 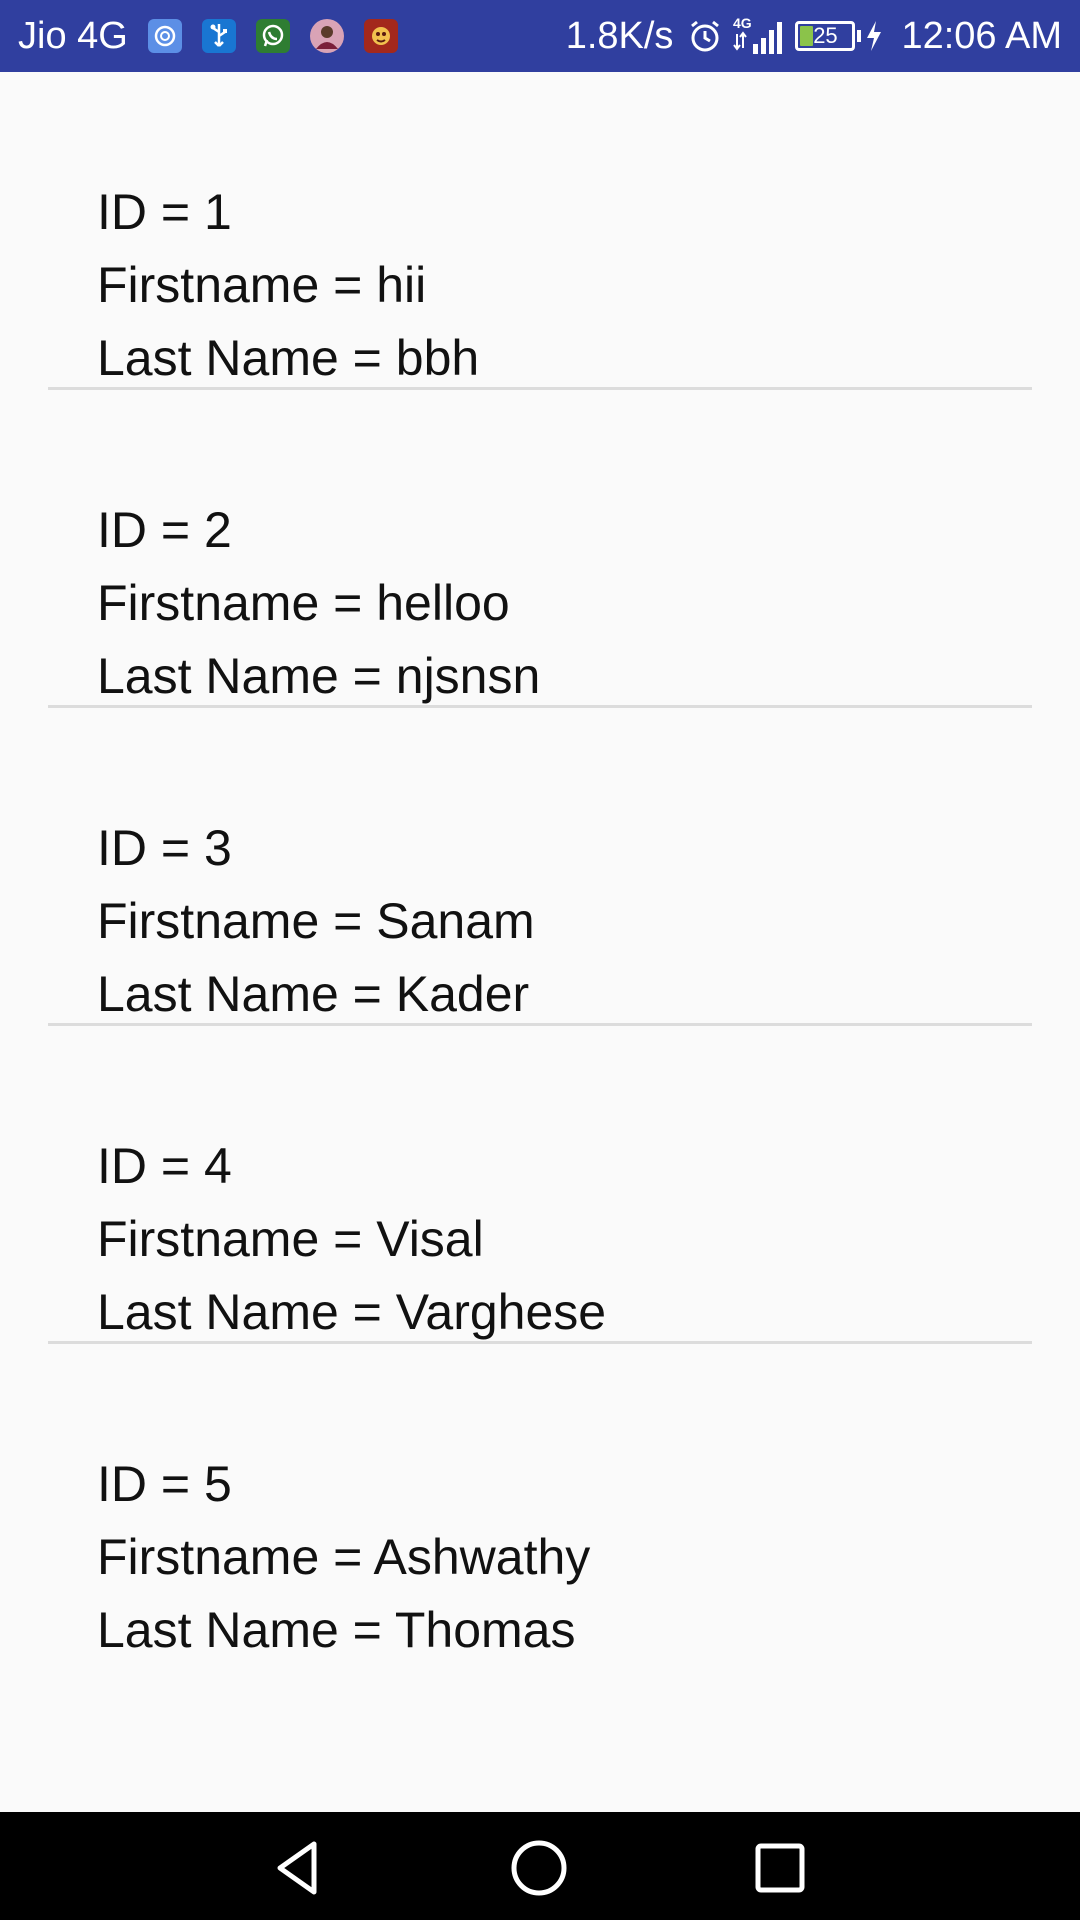 I want to click on record-lastname: Last Name = njsnsn, so click(x=319, y=676).